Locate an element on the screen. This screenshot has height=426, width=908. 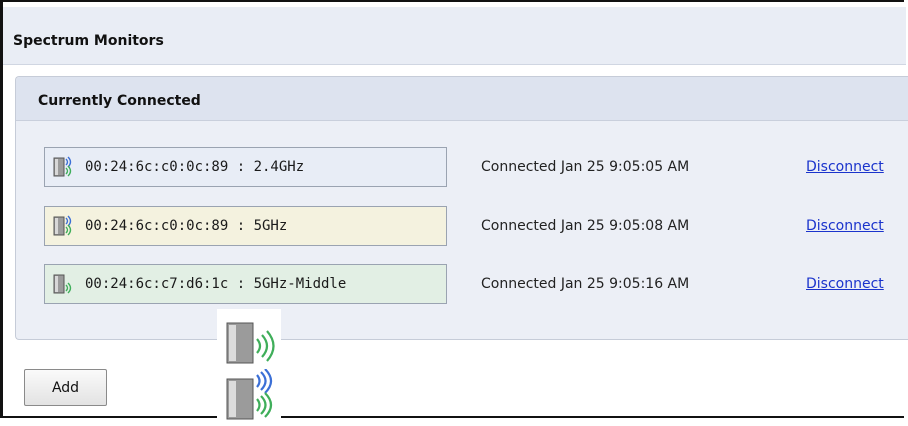
page-header: Spectrum Monitors is located at coordinates (454, 36).